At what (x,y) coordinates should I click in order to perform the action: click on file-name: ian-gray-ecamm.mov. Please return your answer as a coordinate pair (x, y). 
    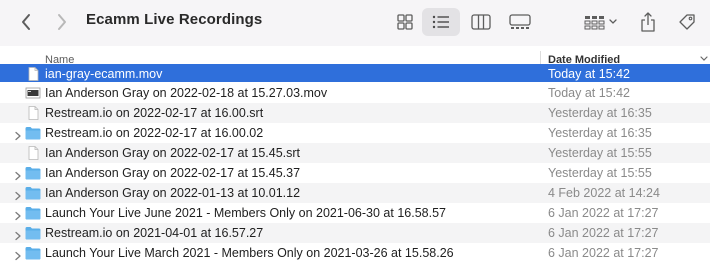
    Looking at the image, I should click on (104, 74).